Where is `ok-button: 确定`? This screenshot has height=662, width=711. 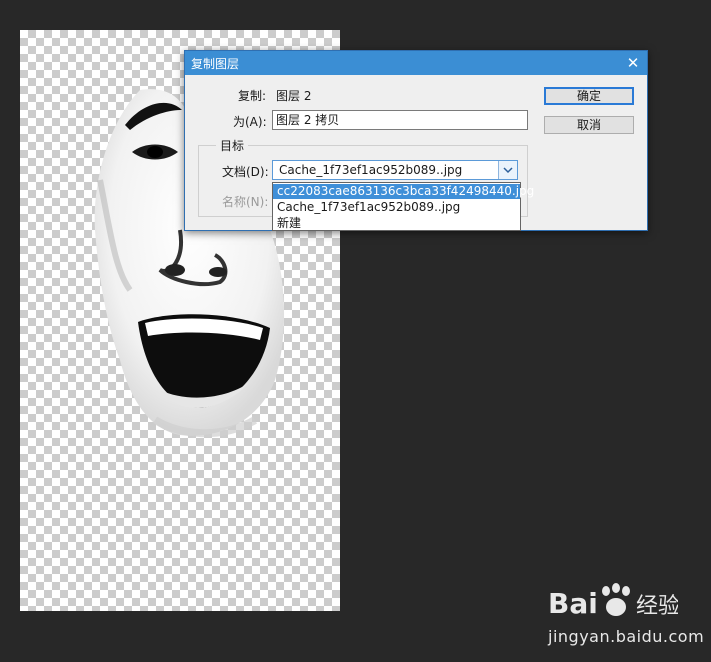 ok-button: 确定 is located at coordinates (589, 96).